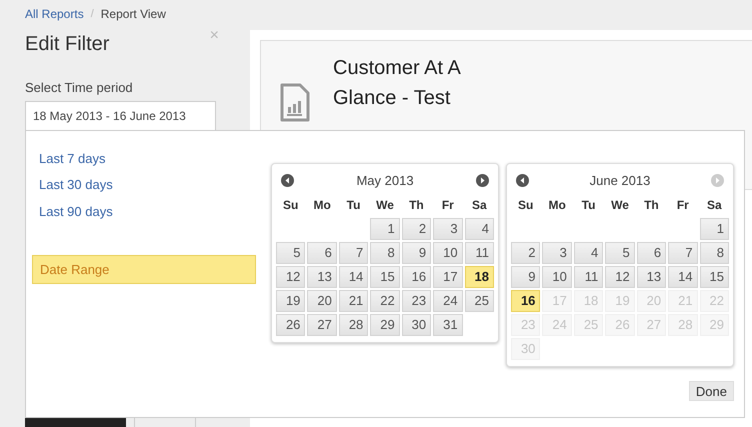 The width and height of the screenshot is (752, 427). What do you see at coordinates (448, 301) in the screenshot?
I see `calendar-day: 24` at bounding box center [448, 301].